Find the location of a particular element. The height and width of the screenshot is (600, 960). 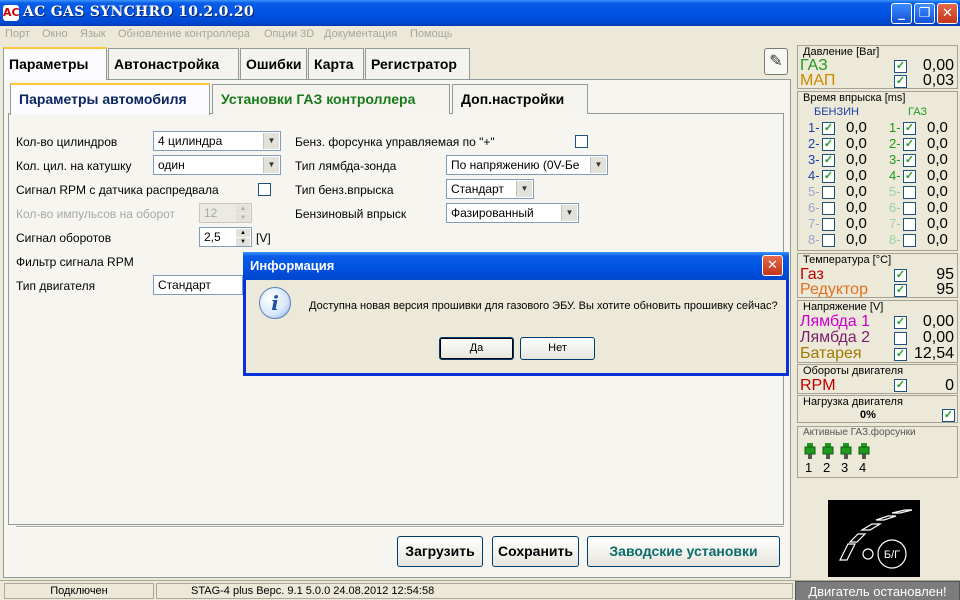

menu-documentation: Документация is located at coordinates (360, 34).